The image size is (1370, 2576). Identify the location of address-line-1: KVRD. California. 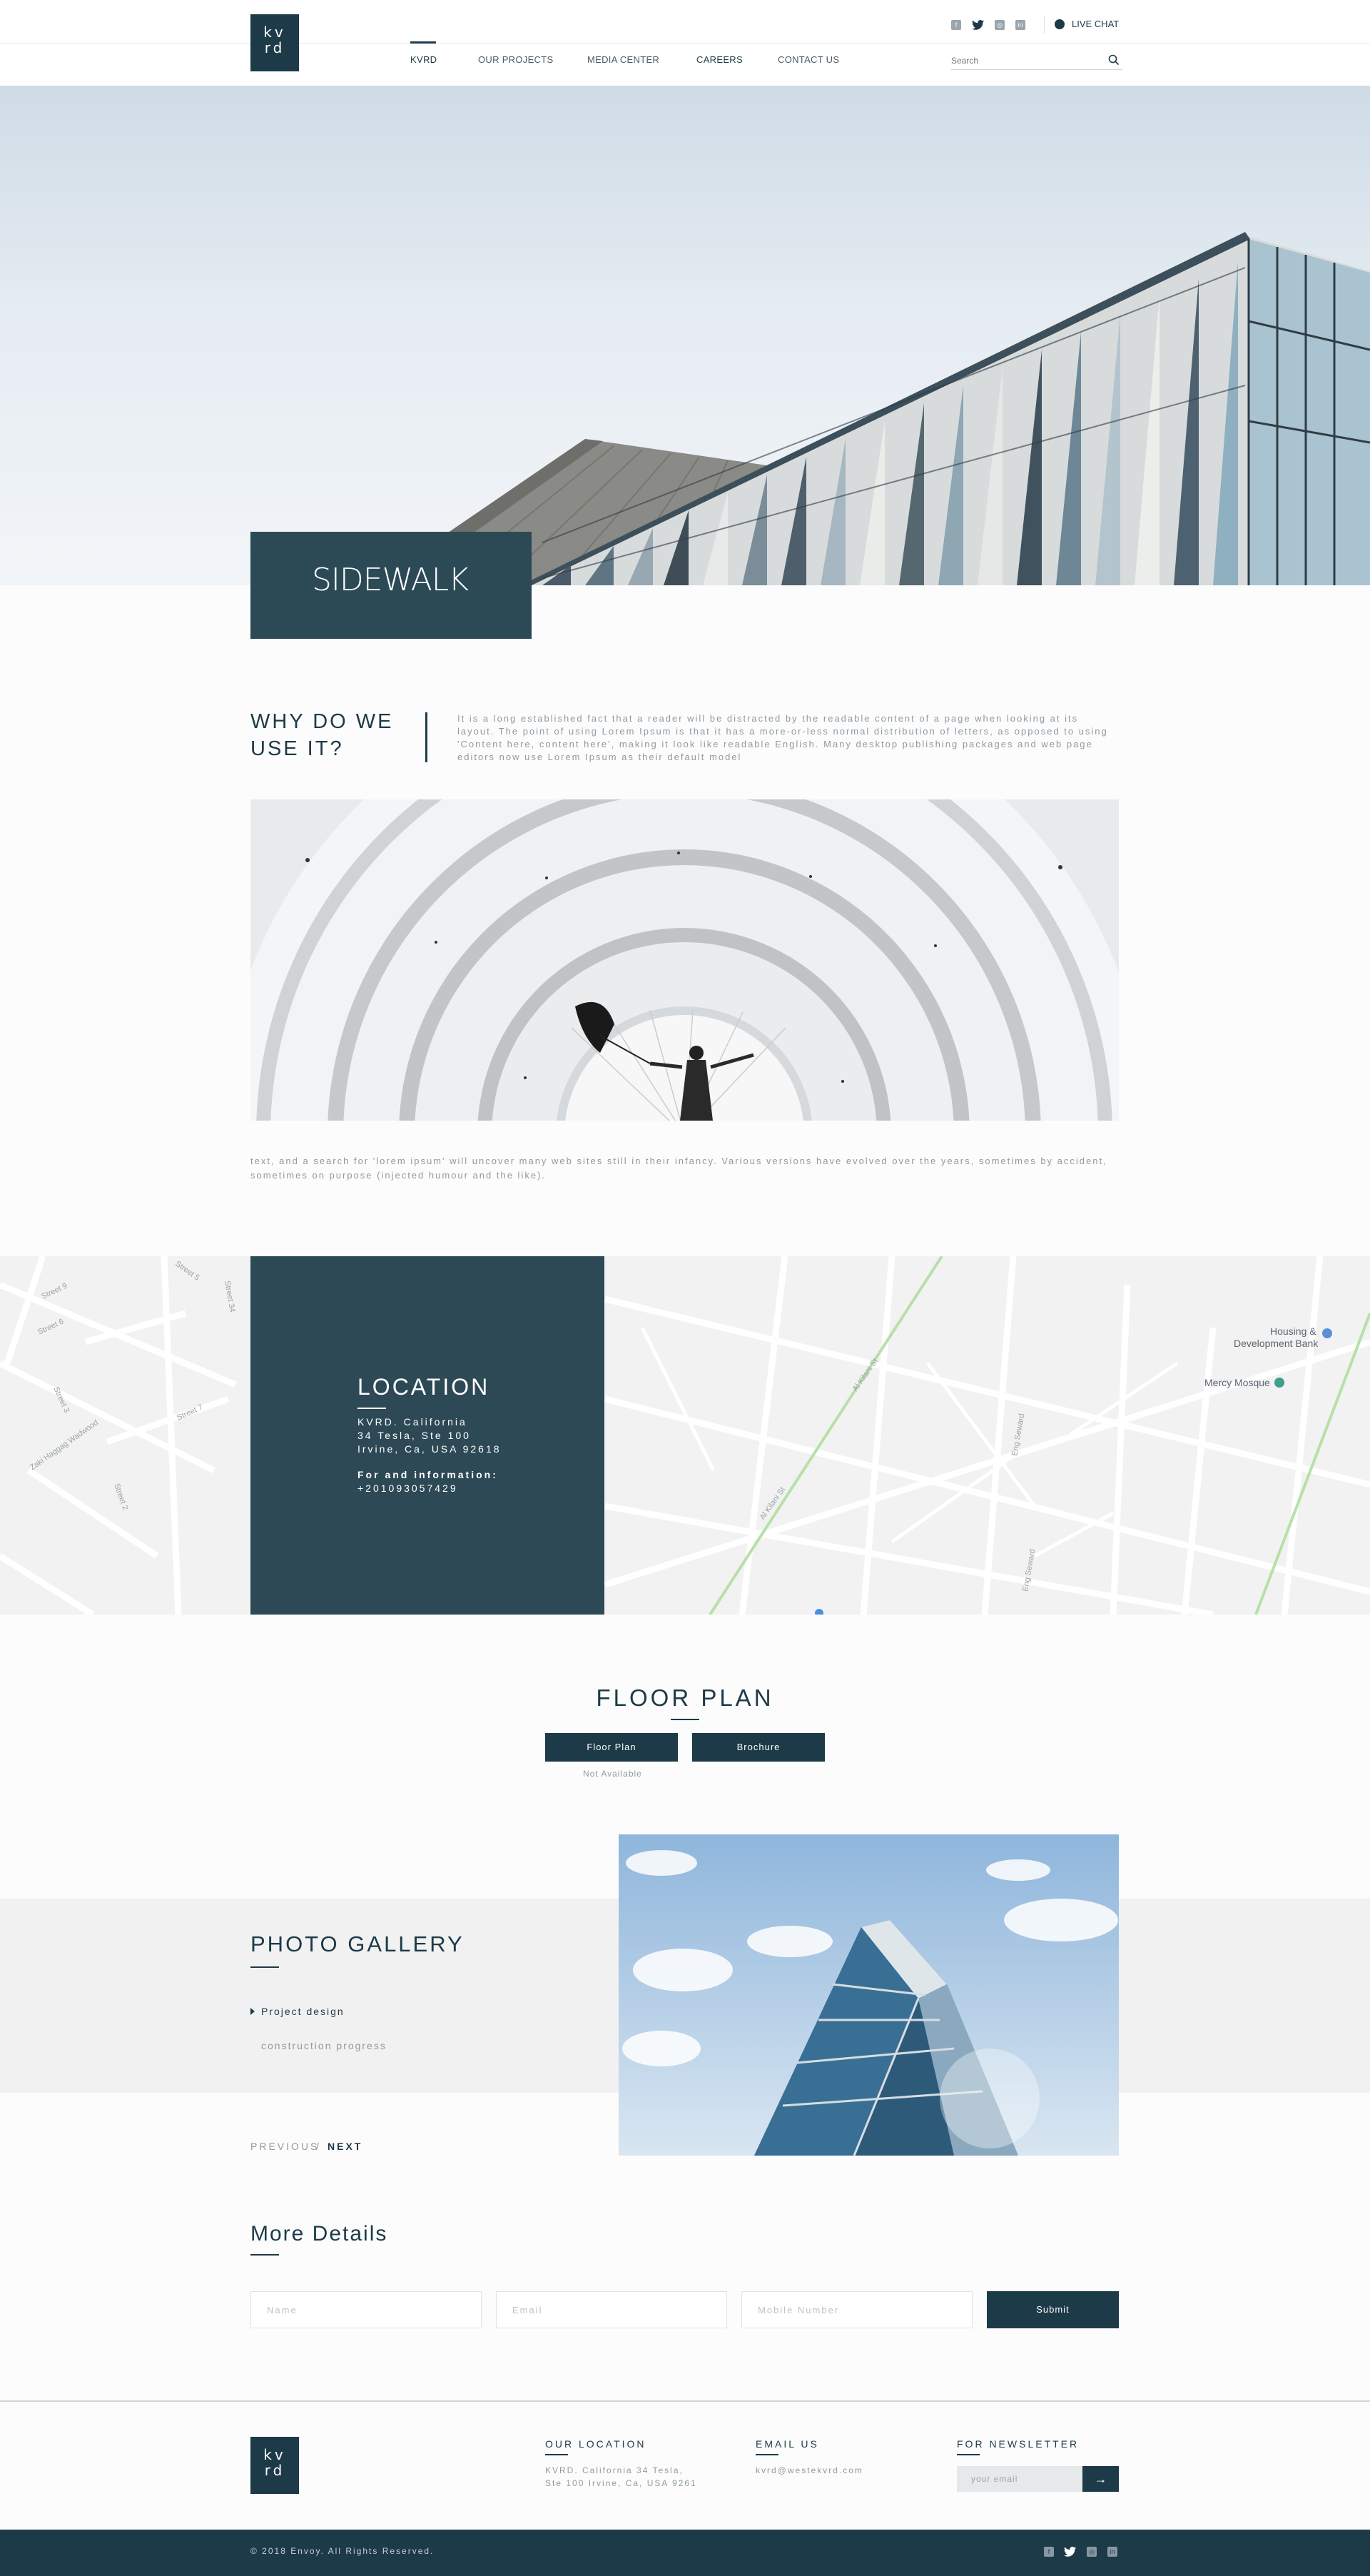
(412, 1422).